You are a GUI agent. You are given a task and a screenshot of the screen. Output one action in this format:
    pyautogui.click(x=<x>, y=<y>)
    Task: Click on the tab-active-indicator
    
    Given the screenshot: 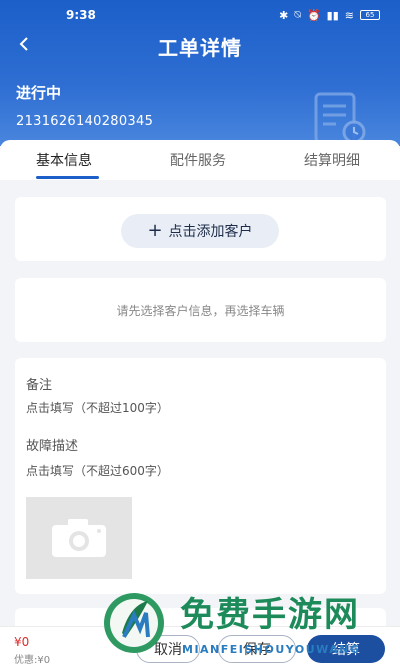 What is the action you would take?
    pyautogui.click(x=67, y=177)
    